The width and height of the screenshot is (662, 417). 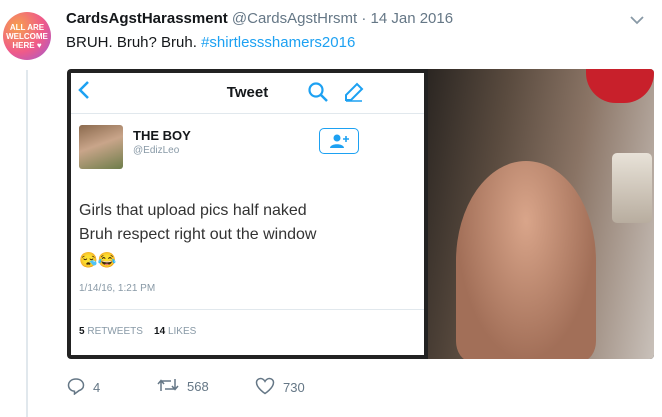 What do you see at coordinates (318, 94) in the screenshot?
I see `search-icon` at bounding box center [318, 94].